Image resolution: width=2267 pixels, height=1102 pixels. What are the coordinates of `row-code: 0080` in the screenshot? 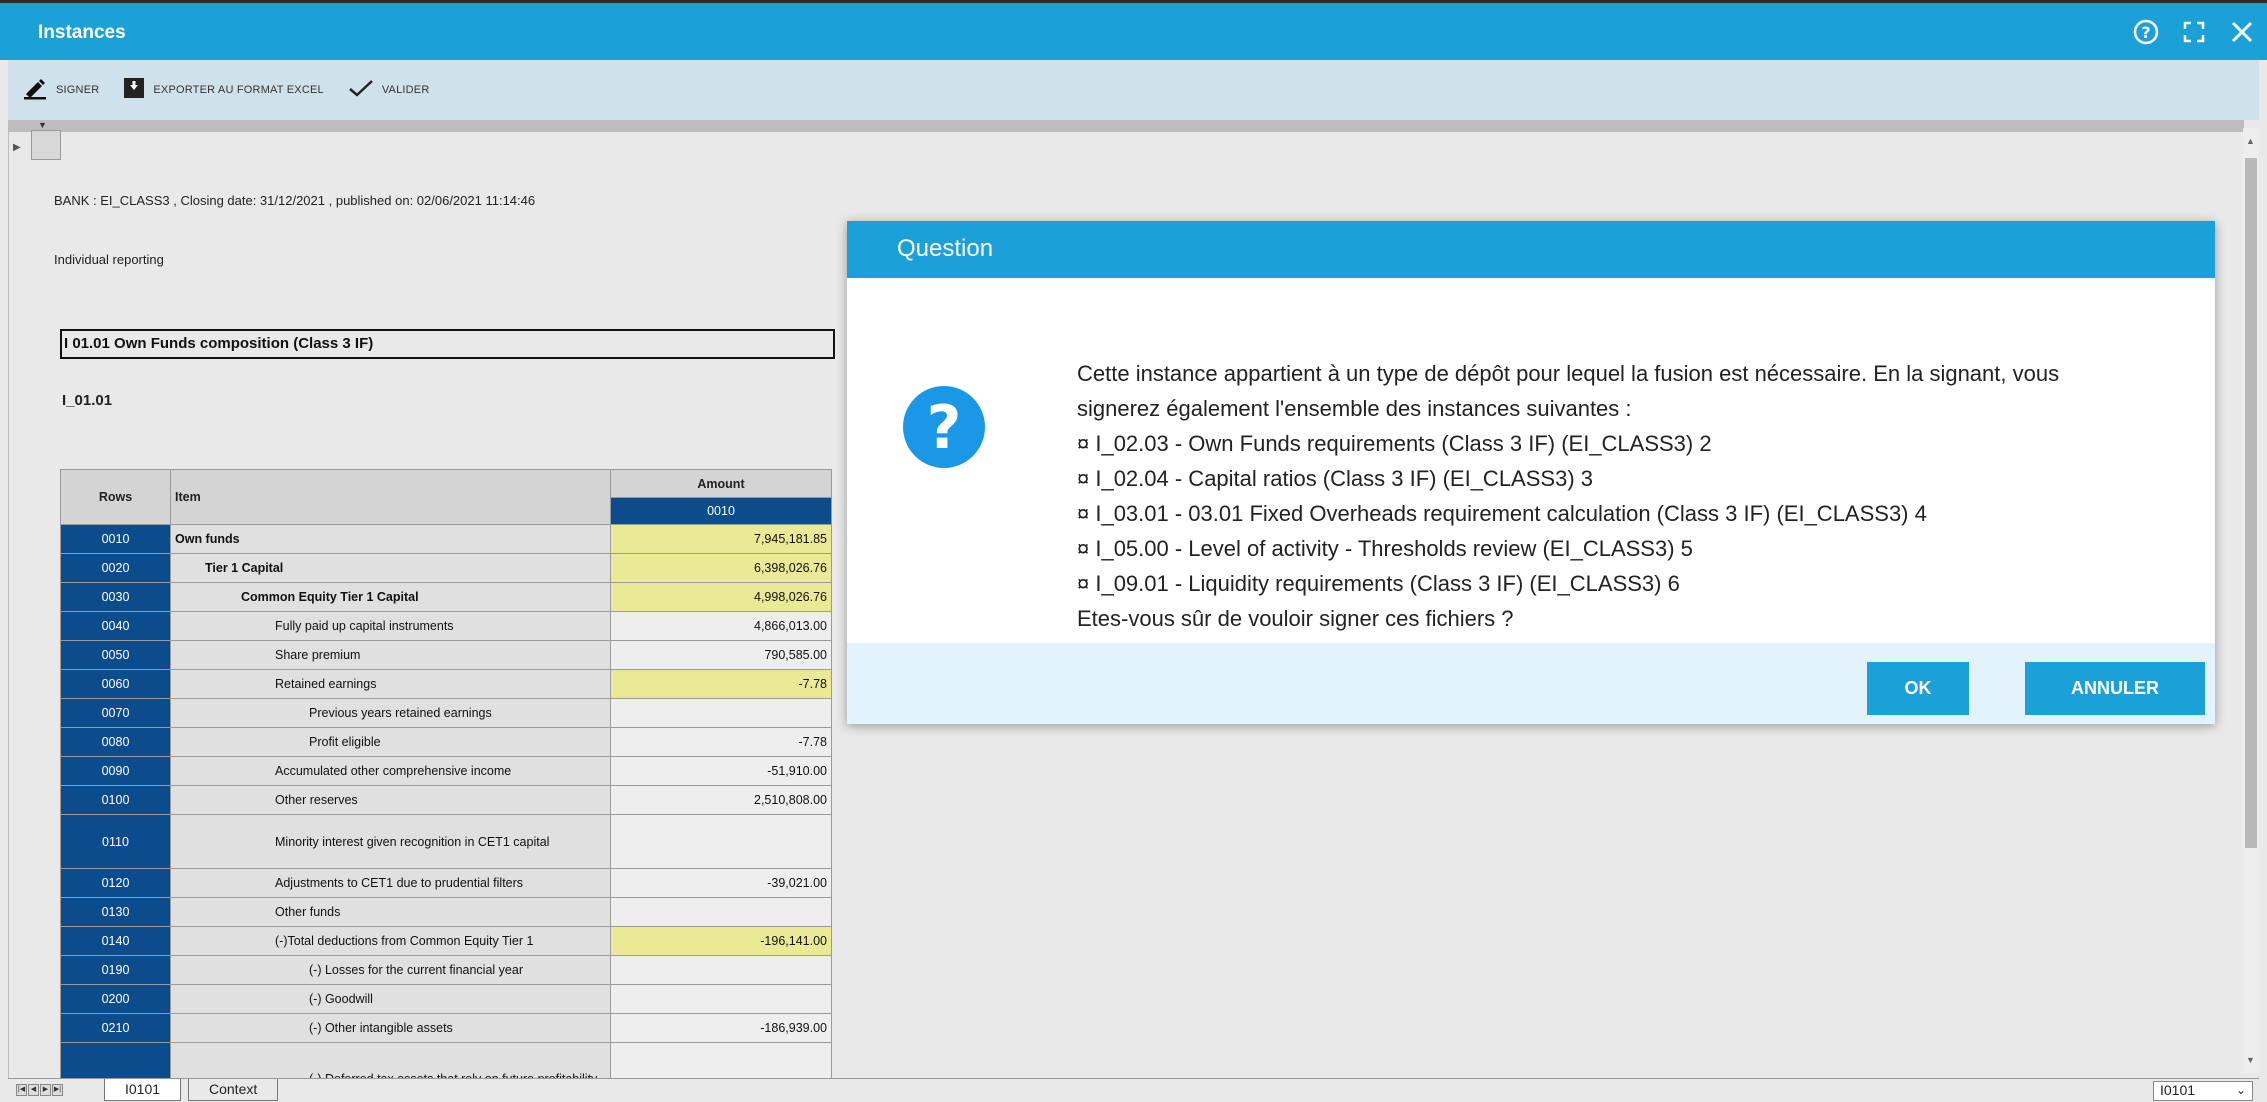 It's located at (115, 742).